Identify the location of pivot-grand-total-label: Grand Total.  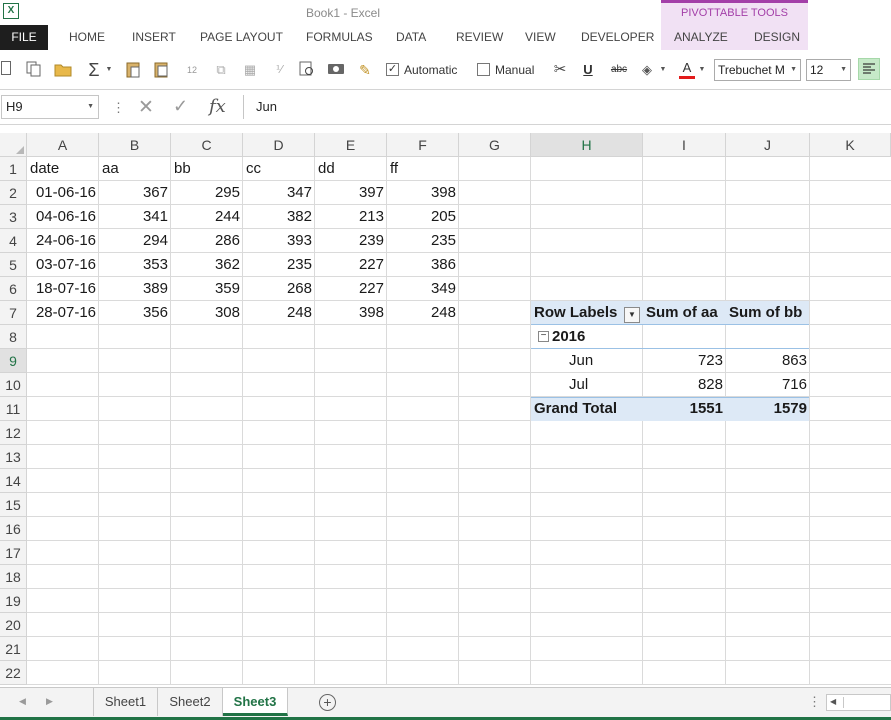
(587, 409).